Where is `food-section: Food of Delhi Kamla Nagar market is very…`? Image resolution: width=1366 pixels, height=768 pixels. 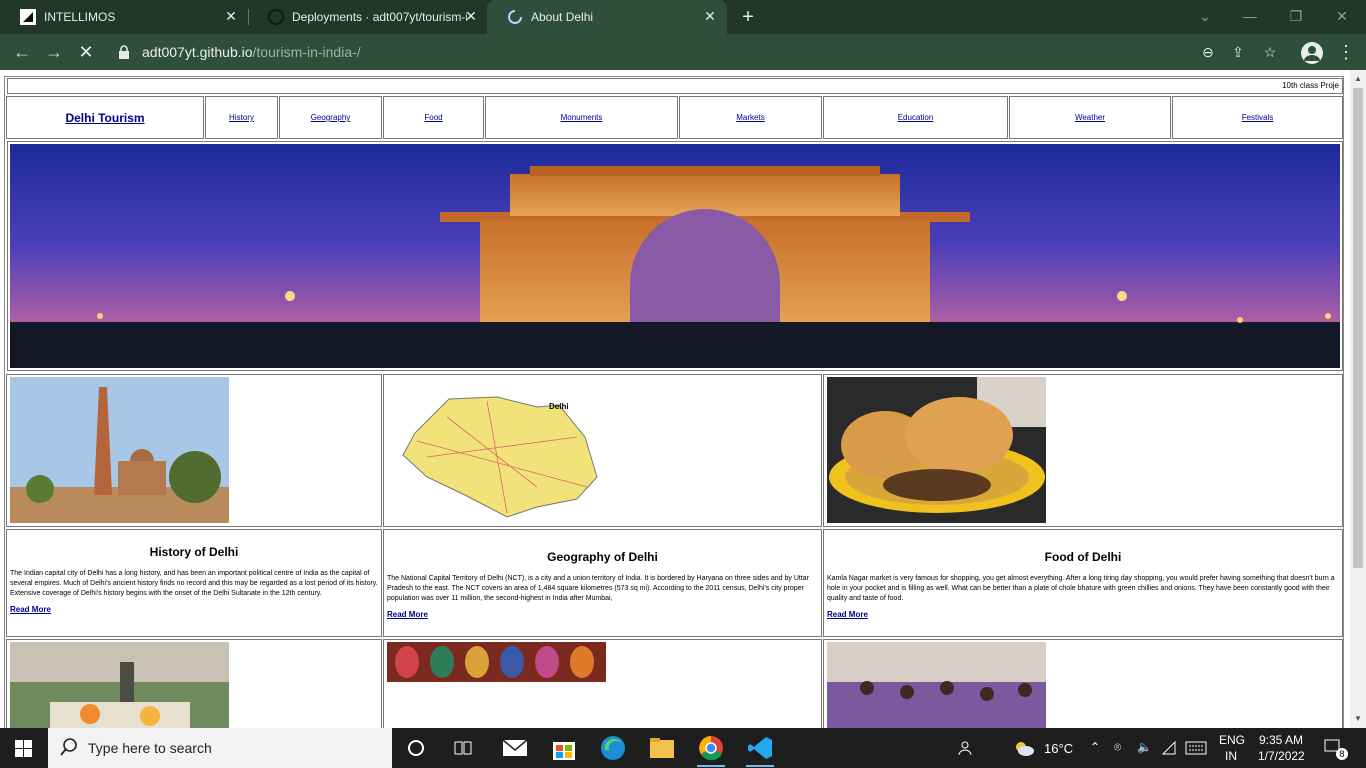 food-section: Food of Delhi Kamla Nagar market is very… is located at coordinates (1083, 583).